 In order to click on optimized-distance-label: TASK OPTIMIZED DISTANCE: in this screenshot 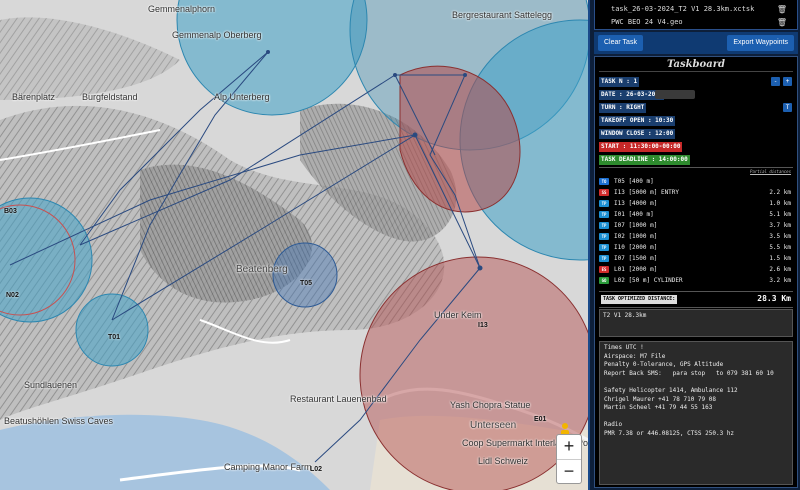, I will do `click(639, 299)`.